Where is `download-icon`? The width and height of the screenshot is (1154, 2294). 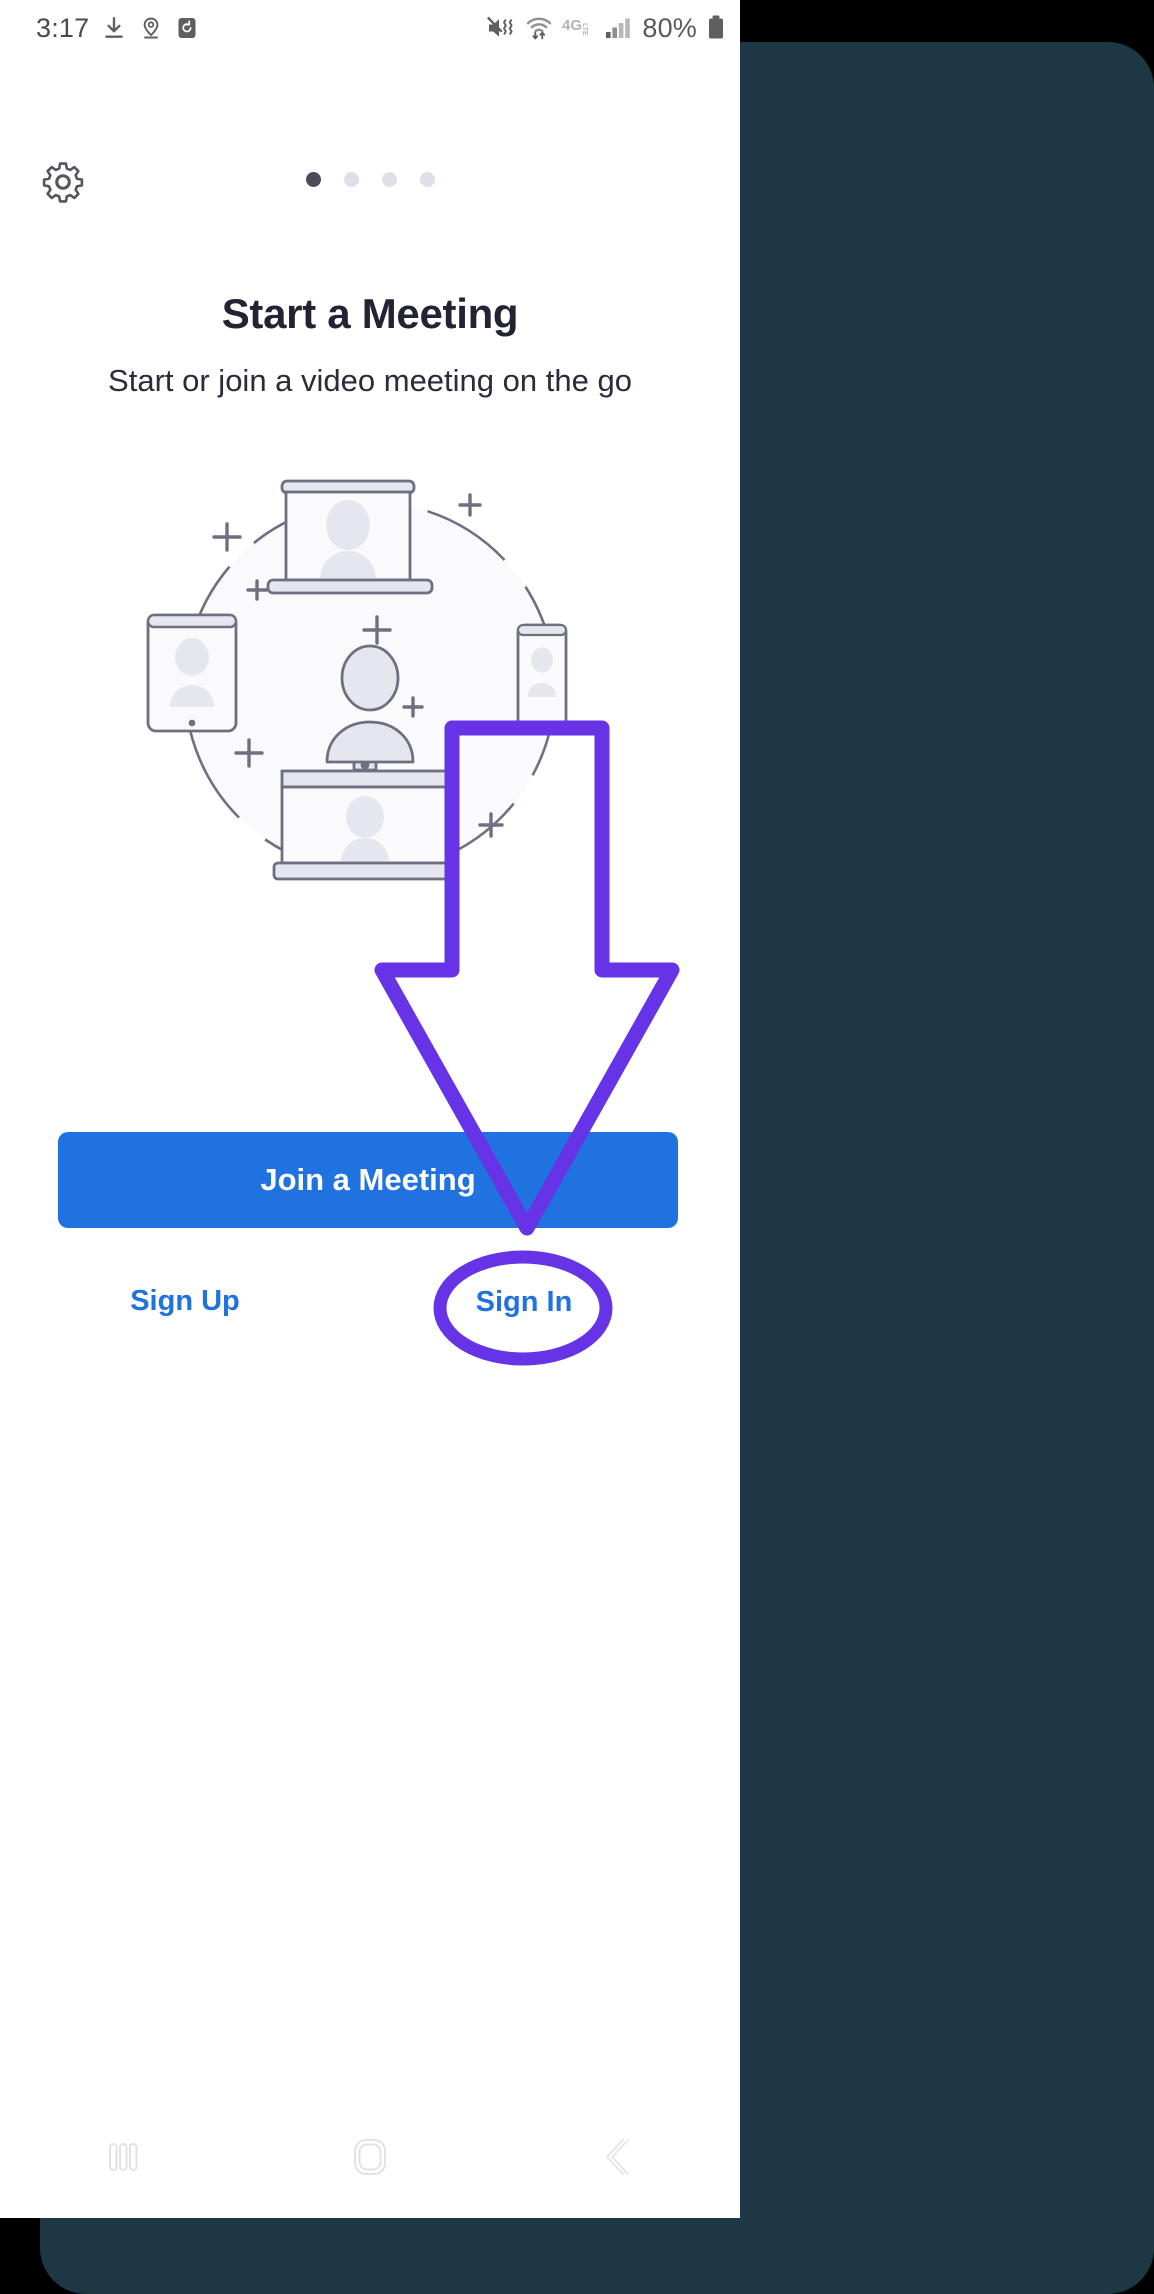
download-icon is located at coordinates (114, 27).